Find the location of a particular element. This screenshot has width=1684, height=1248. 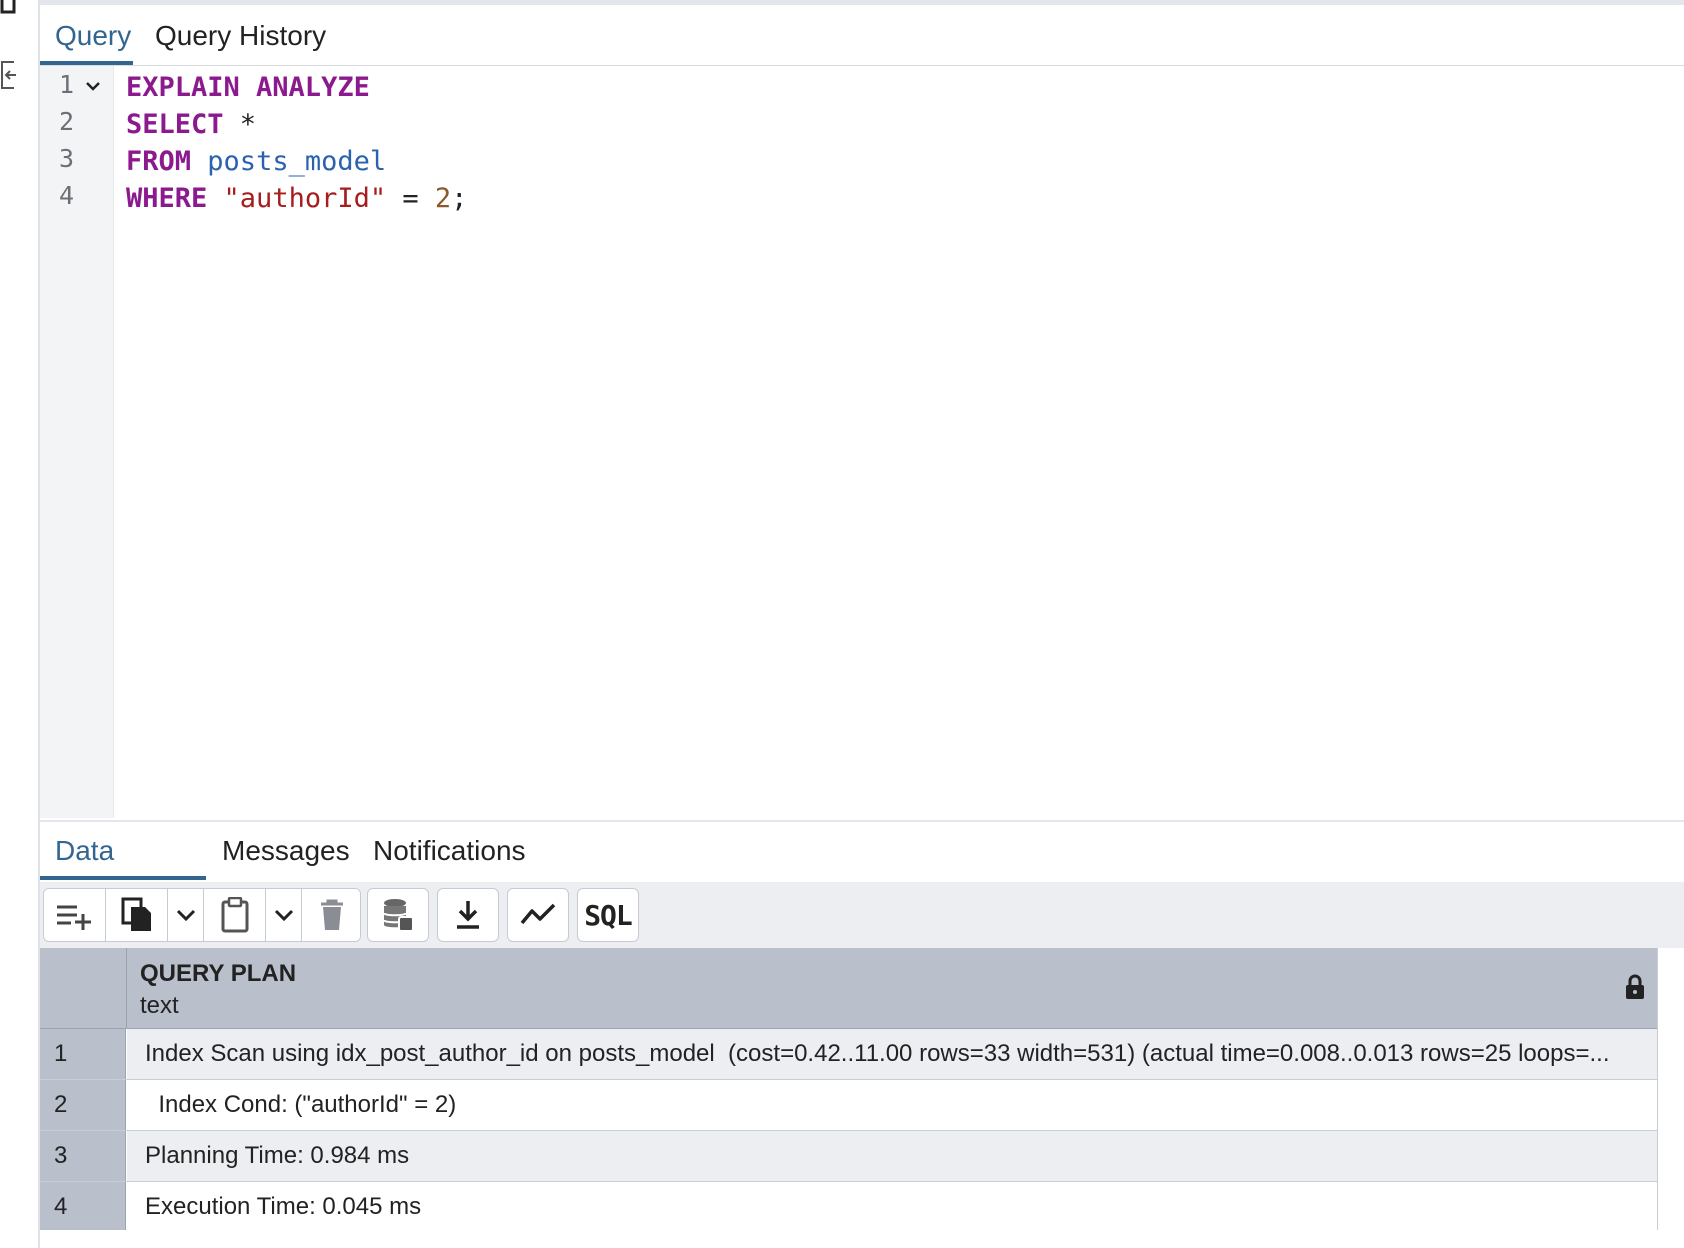

save-data-icon is located at coordinates (398, 915).